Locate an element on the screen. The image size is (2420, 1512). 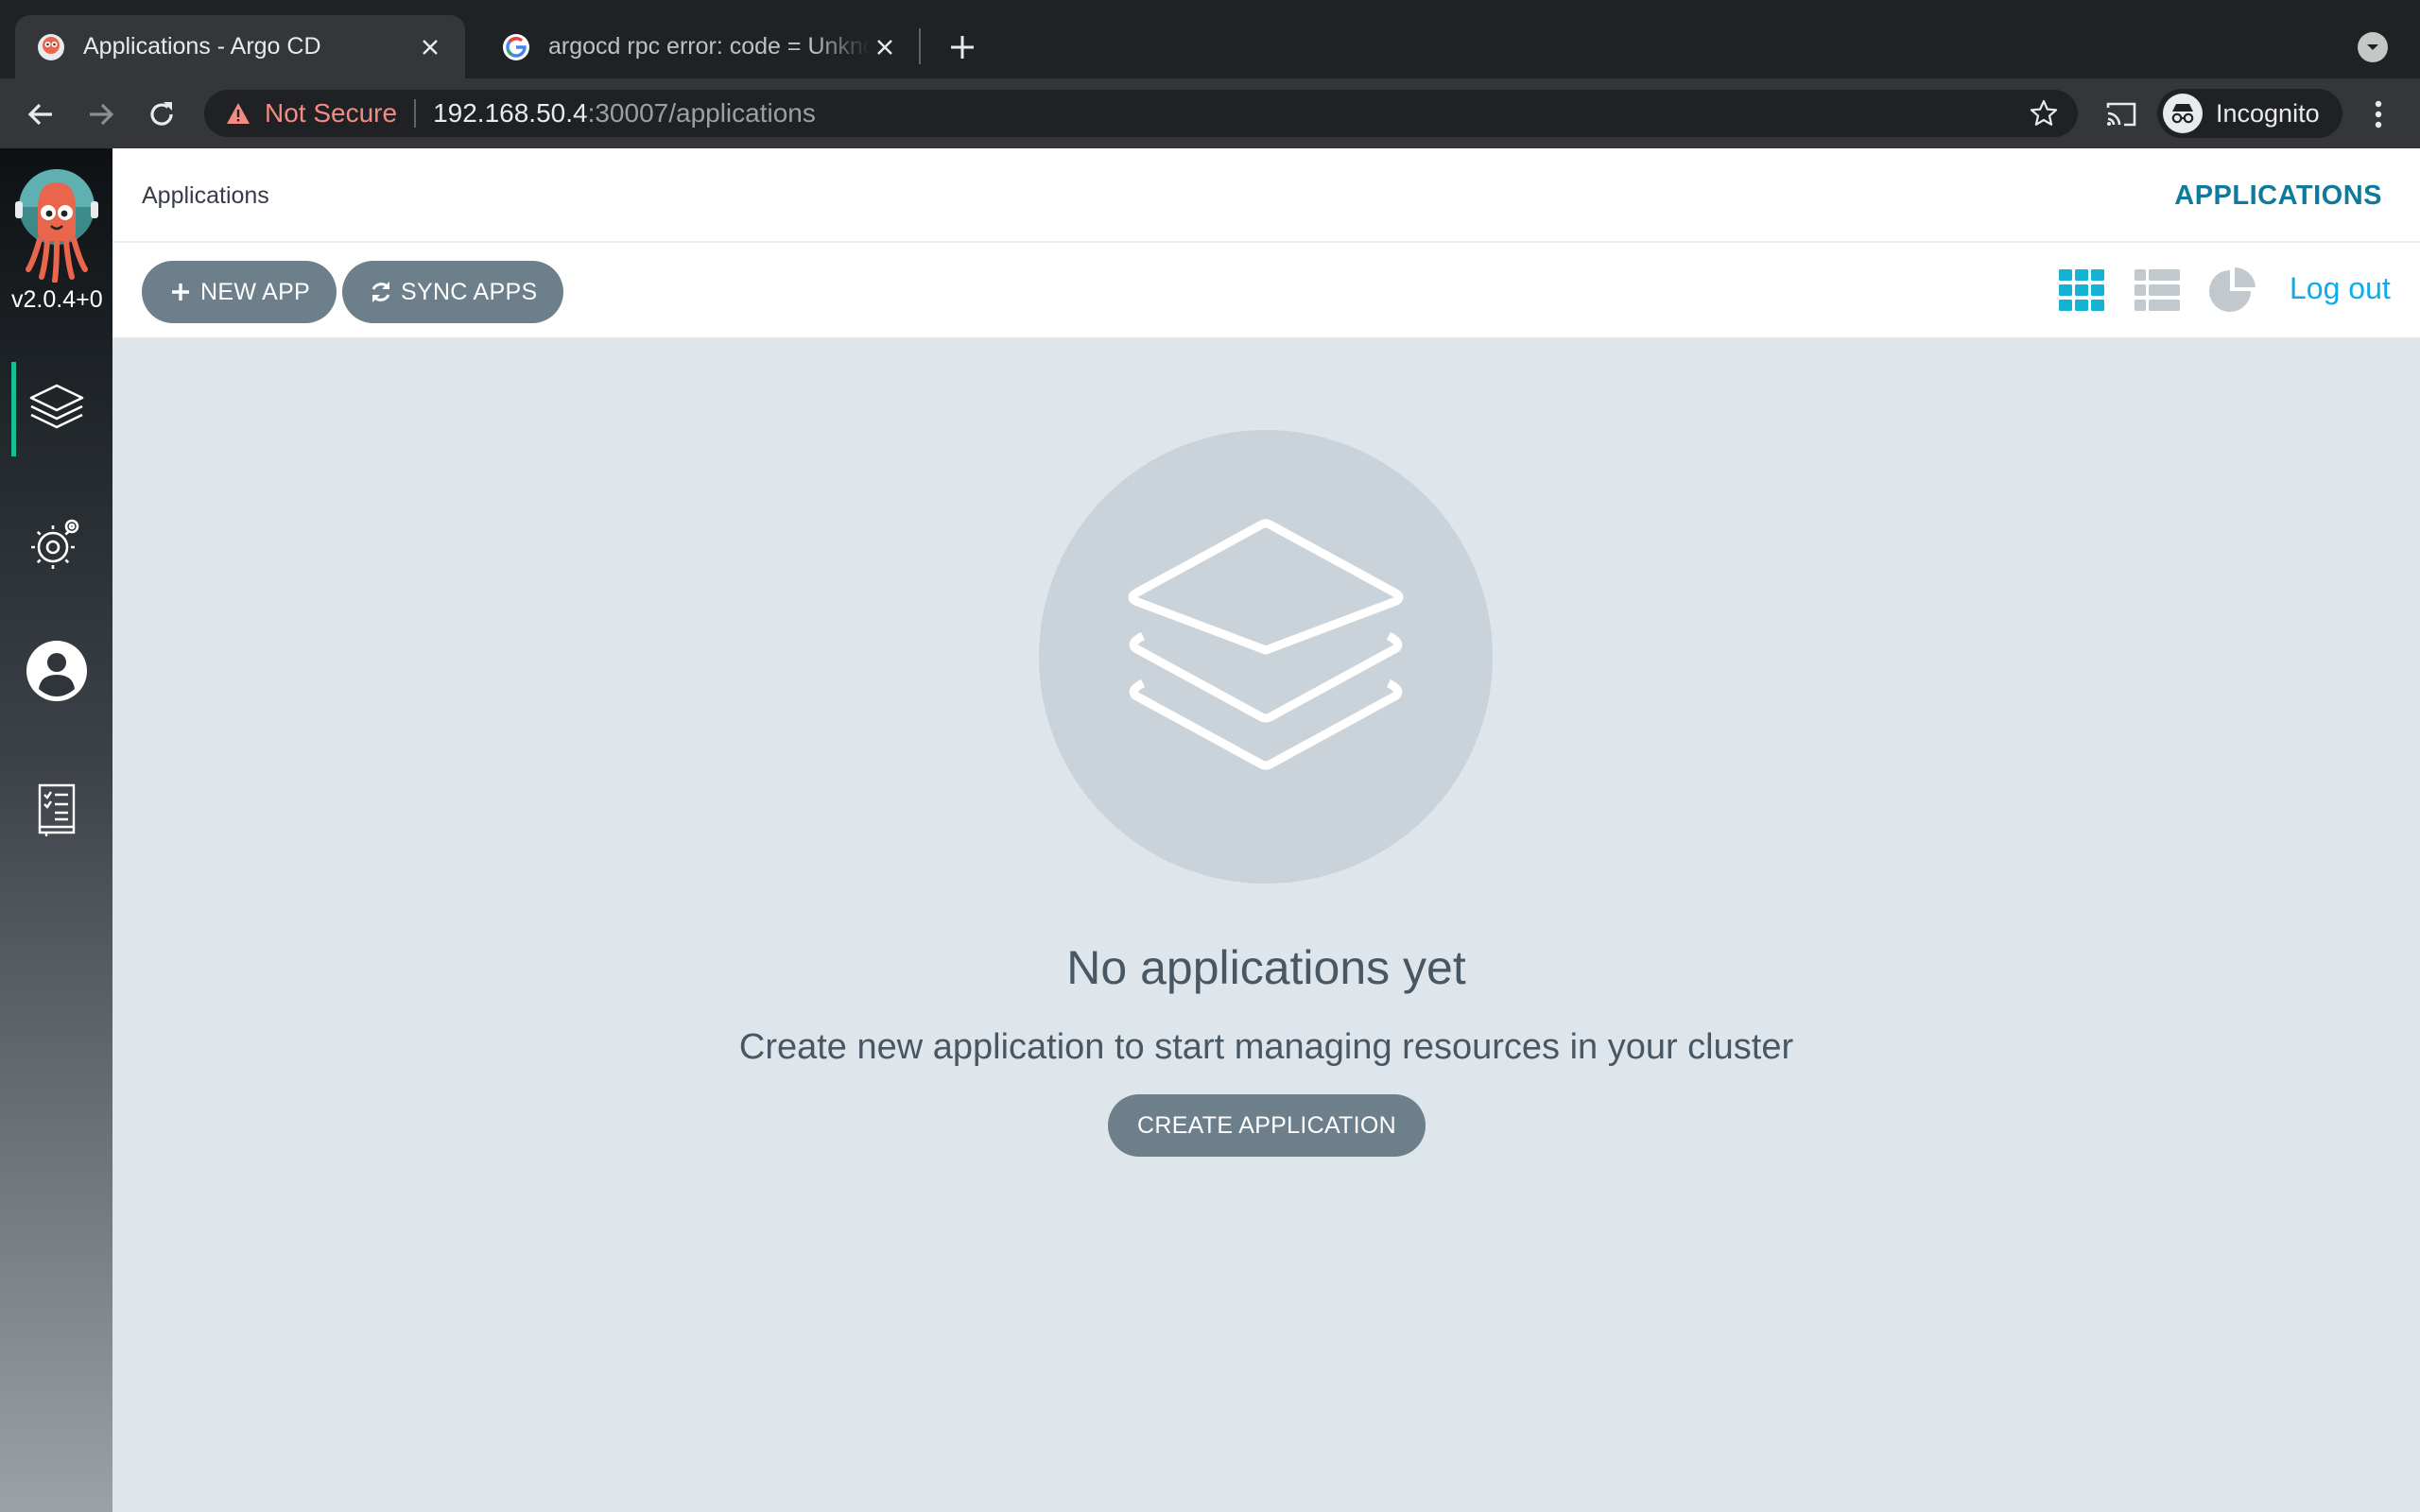
empty-state-title: No applications yet is located at coordinates (1266, 967).